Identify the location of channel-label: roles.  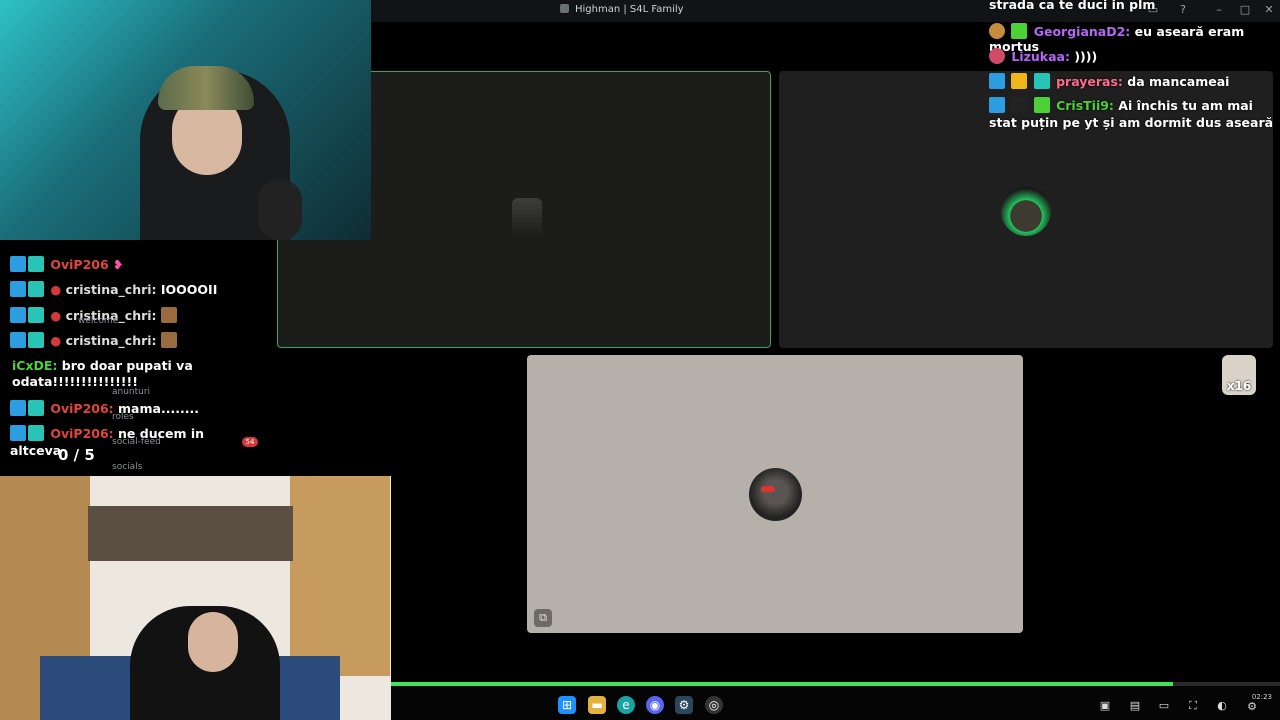
(123, 417).